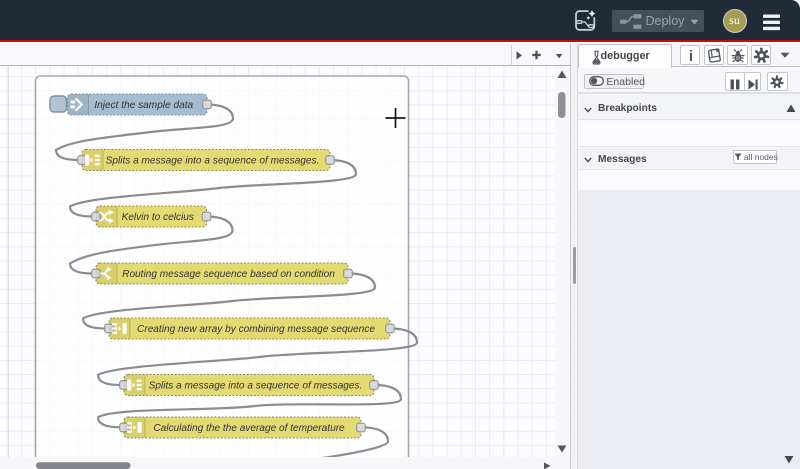 This screenshot has width=800, height=469. What do you see at coordinates (690, 56) in the screenshot?
I see `svg-text: i` at bounding box center [690, 56].